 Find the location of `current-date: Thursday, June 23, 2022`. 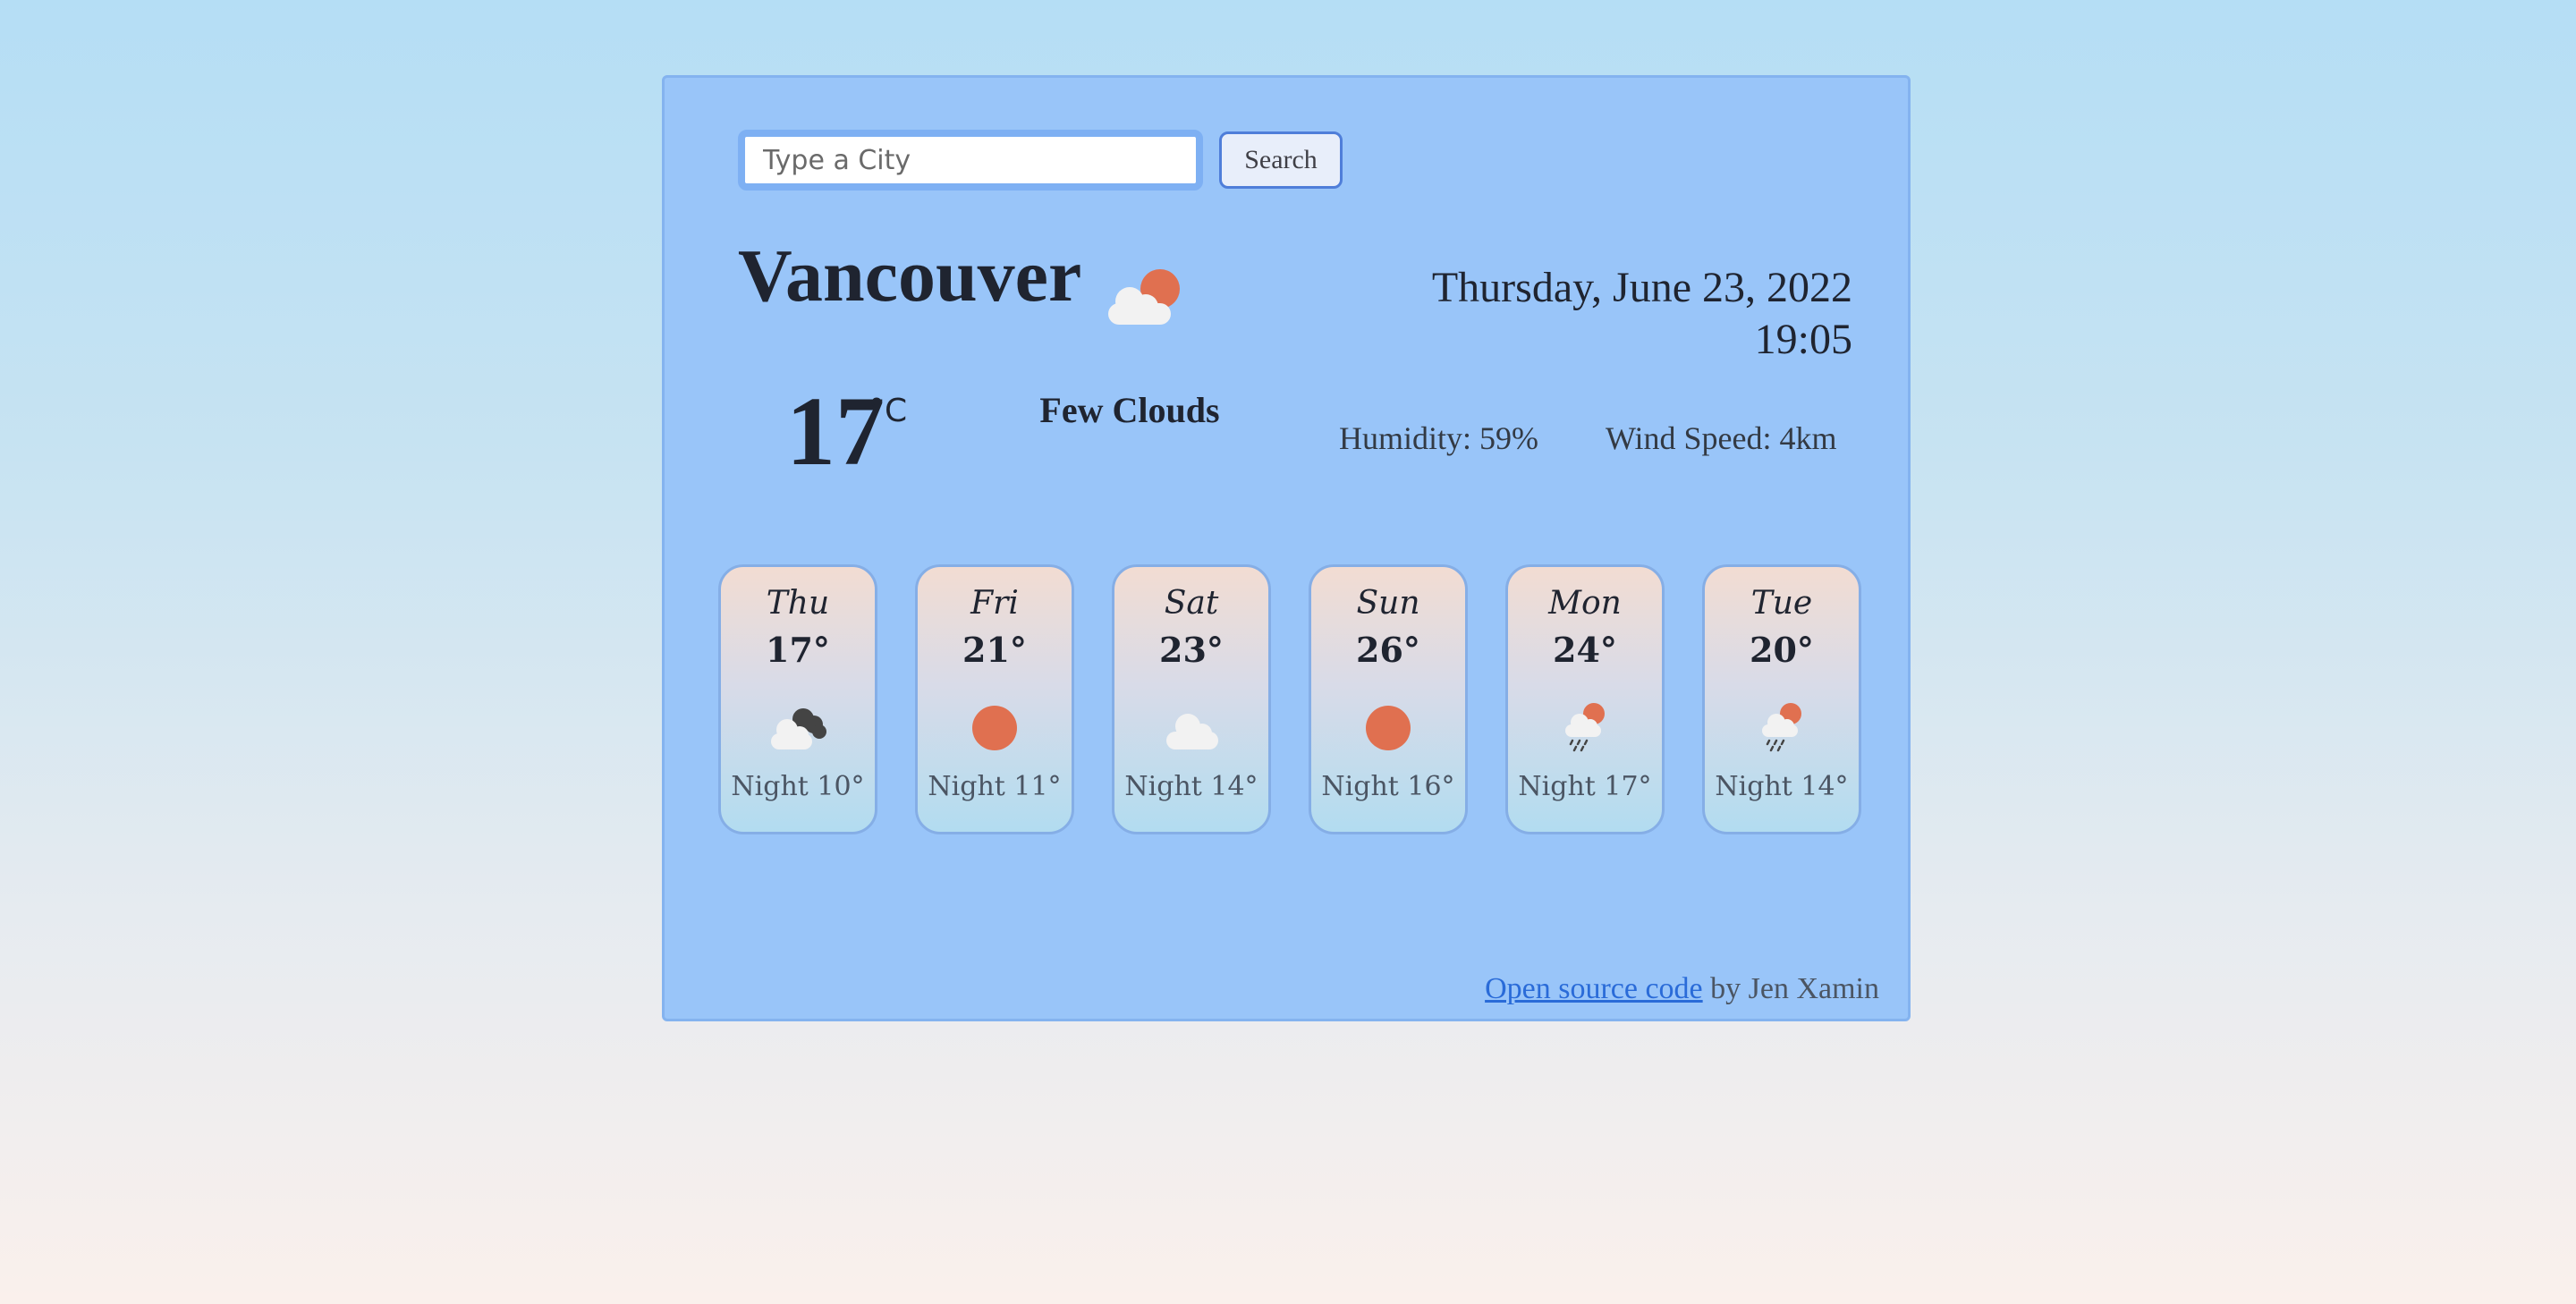

current-date: Thursday, June 23, 2022 is located at coordinates (1641, 288).